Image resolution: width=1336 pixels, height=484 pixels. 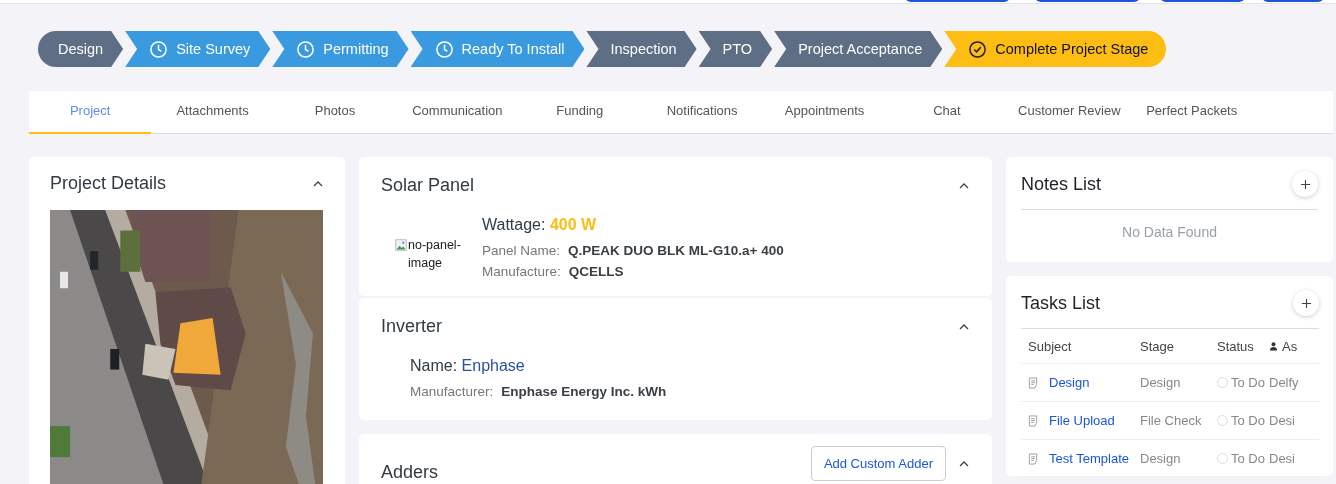 What do you see at coordinates (521, 250) in the screenshot?
I see `field-label: Panel Name:` at bounding box center [521, 250].